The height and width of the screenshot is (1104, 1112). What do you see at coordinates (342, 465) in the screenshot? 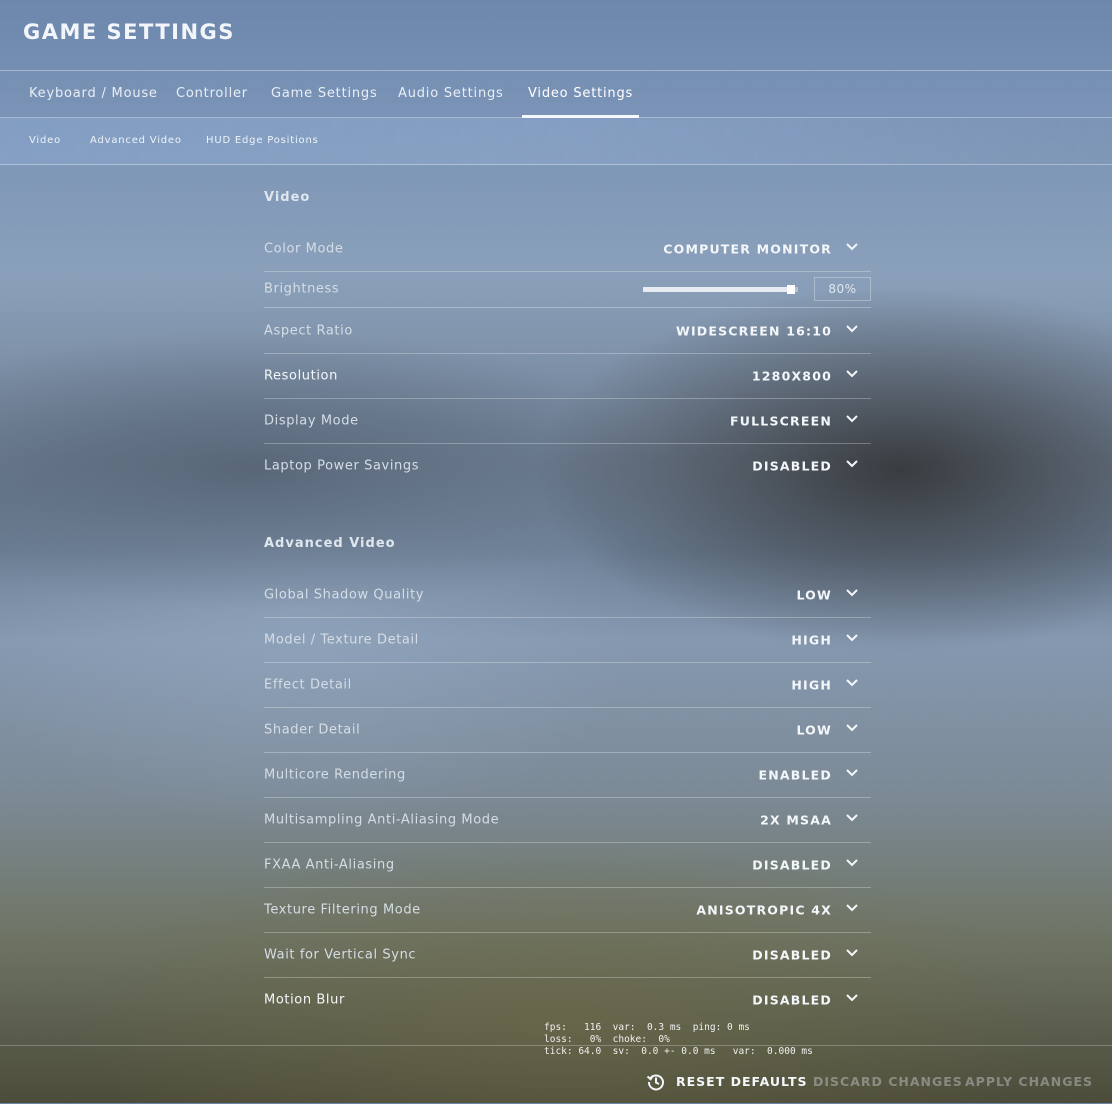
I see `setting-label: Laptop Power Savings` at bounding box center [342, 465].